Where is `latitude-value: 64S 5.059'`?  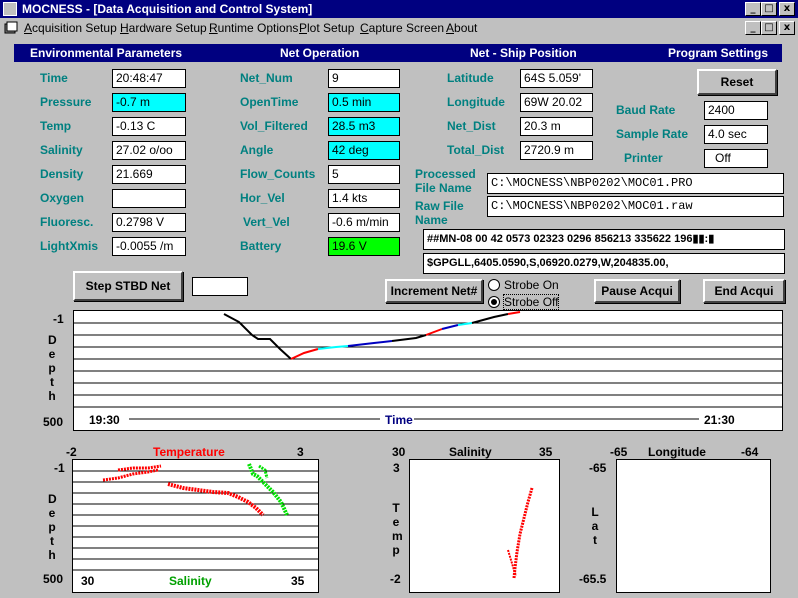
latitude-value: 64S 5.059' is located at coordinates (556, 78).